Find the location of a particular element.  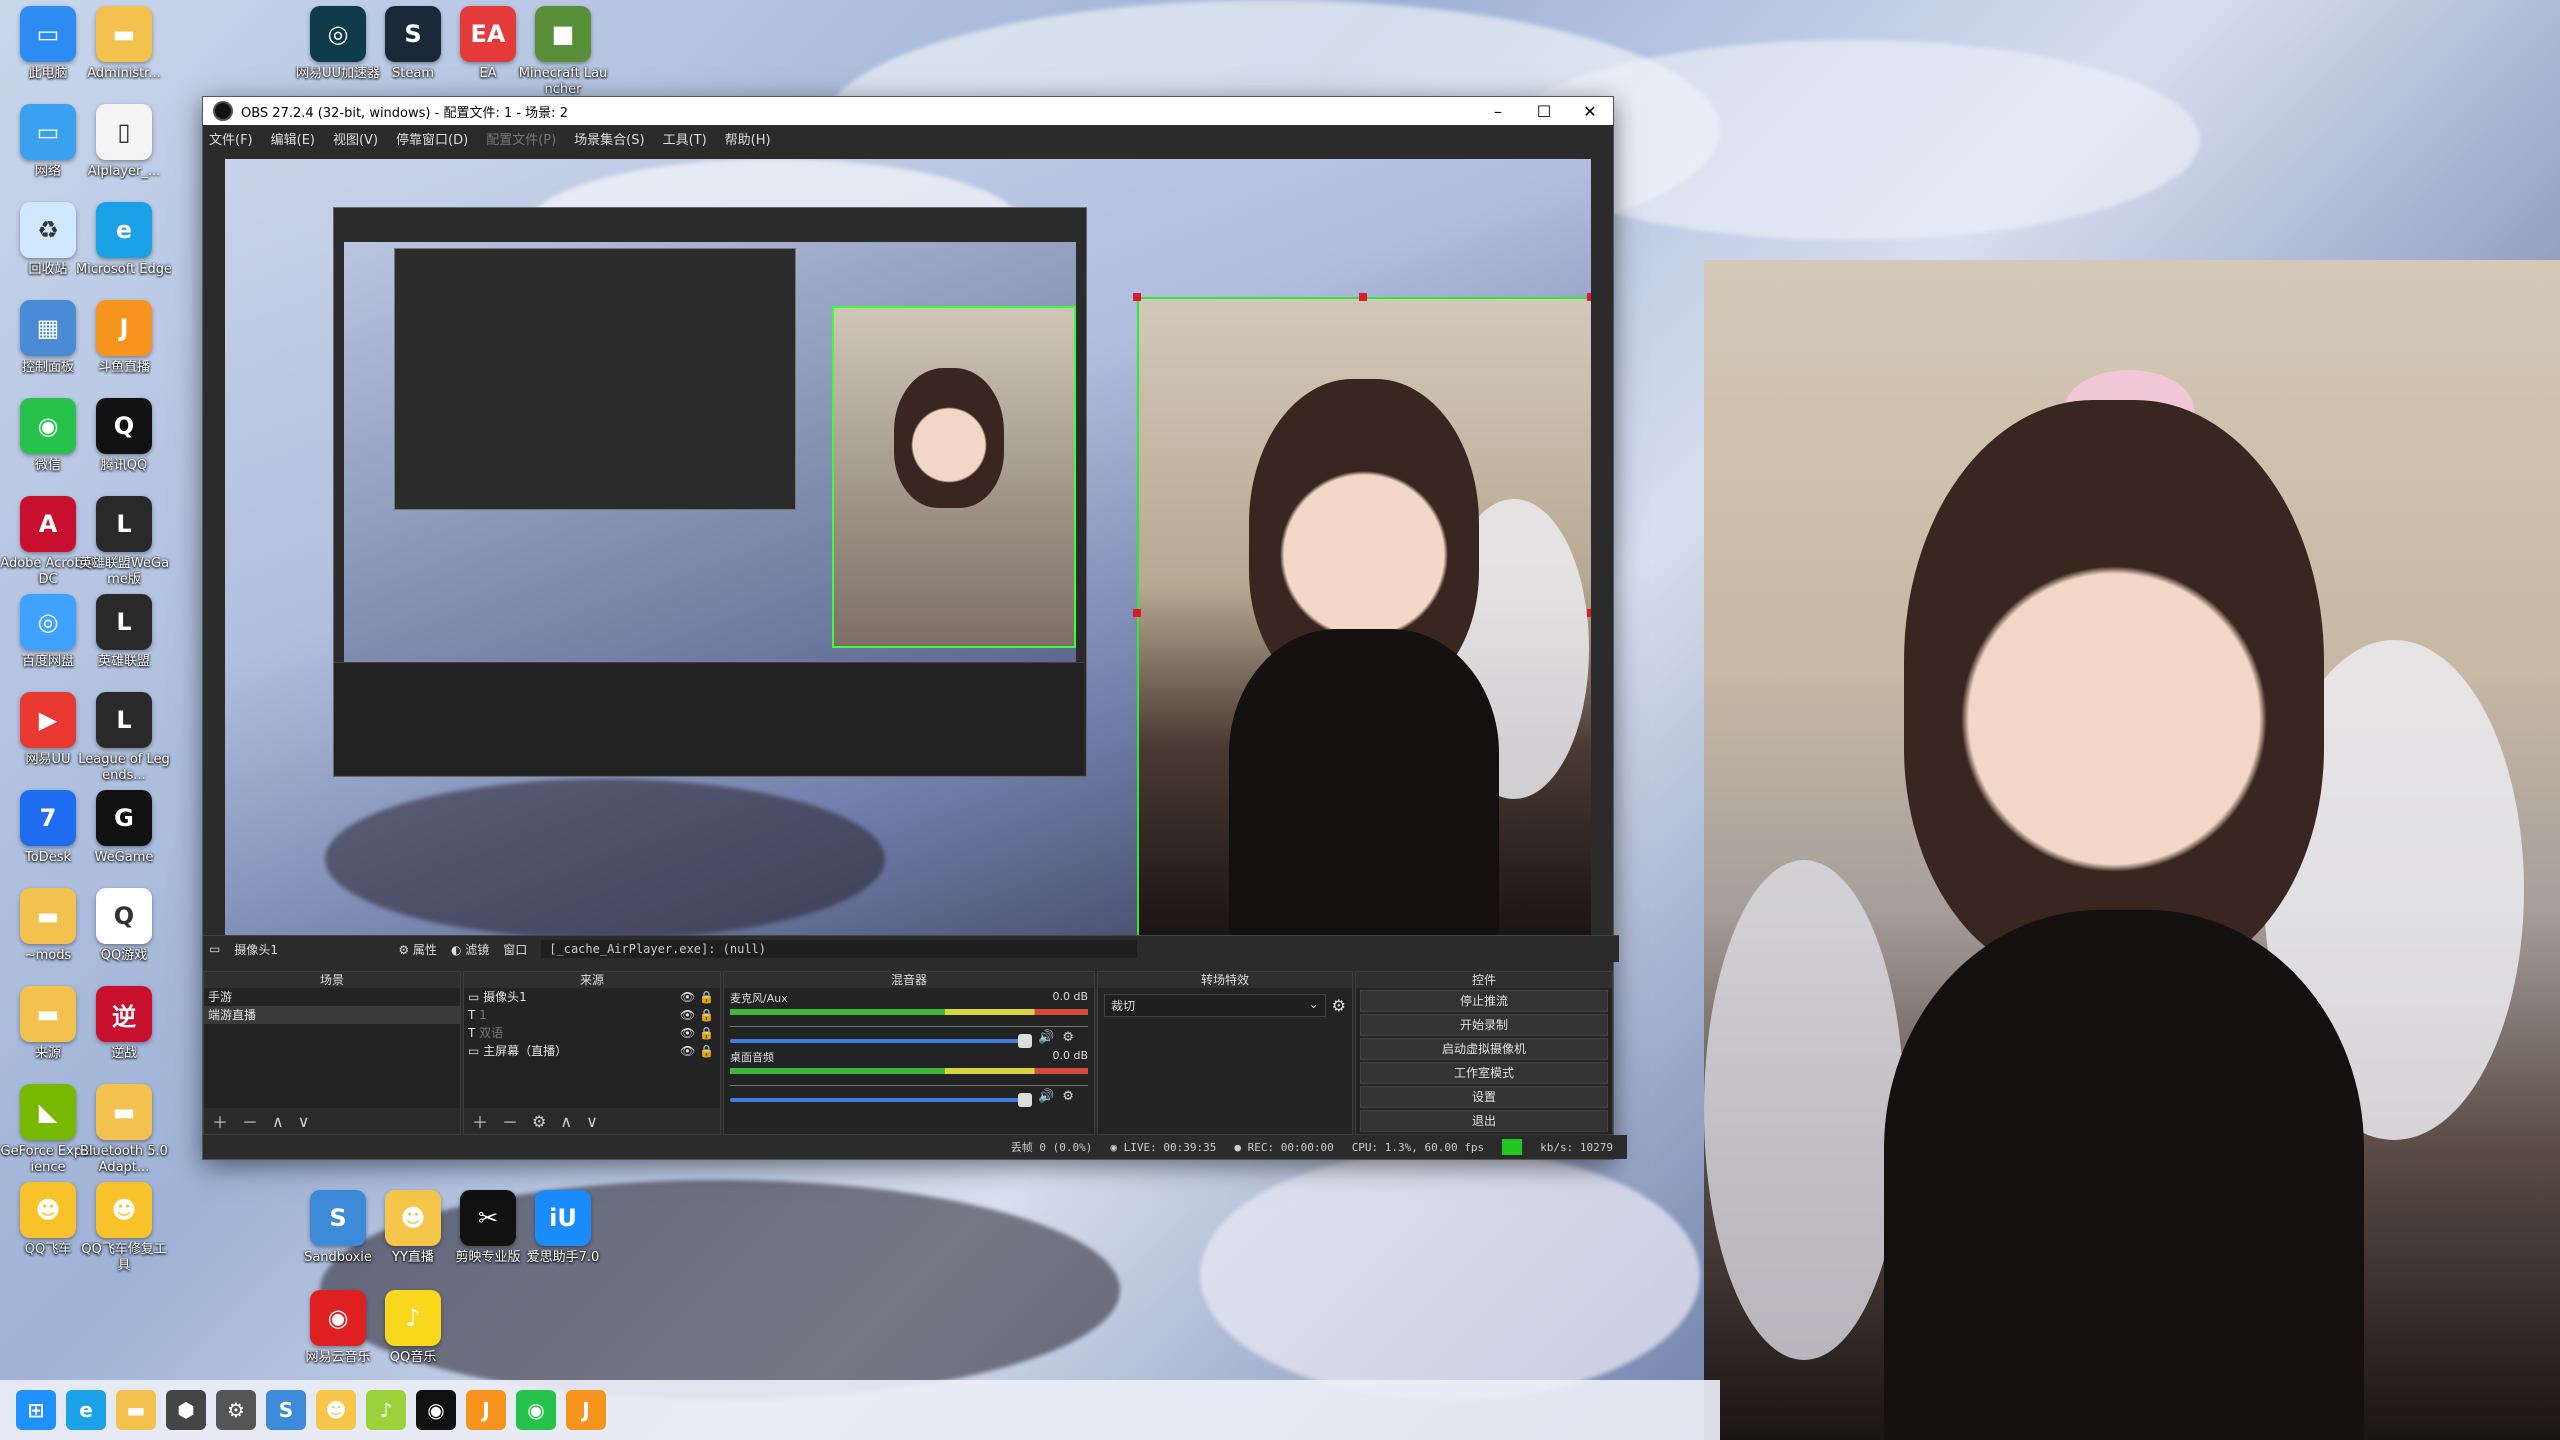

file-icon: ▯ is located at coordinates (124, 132).